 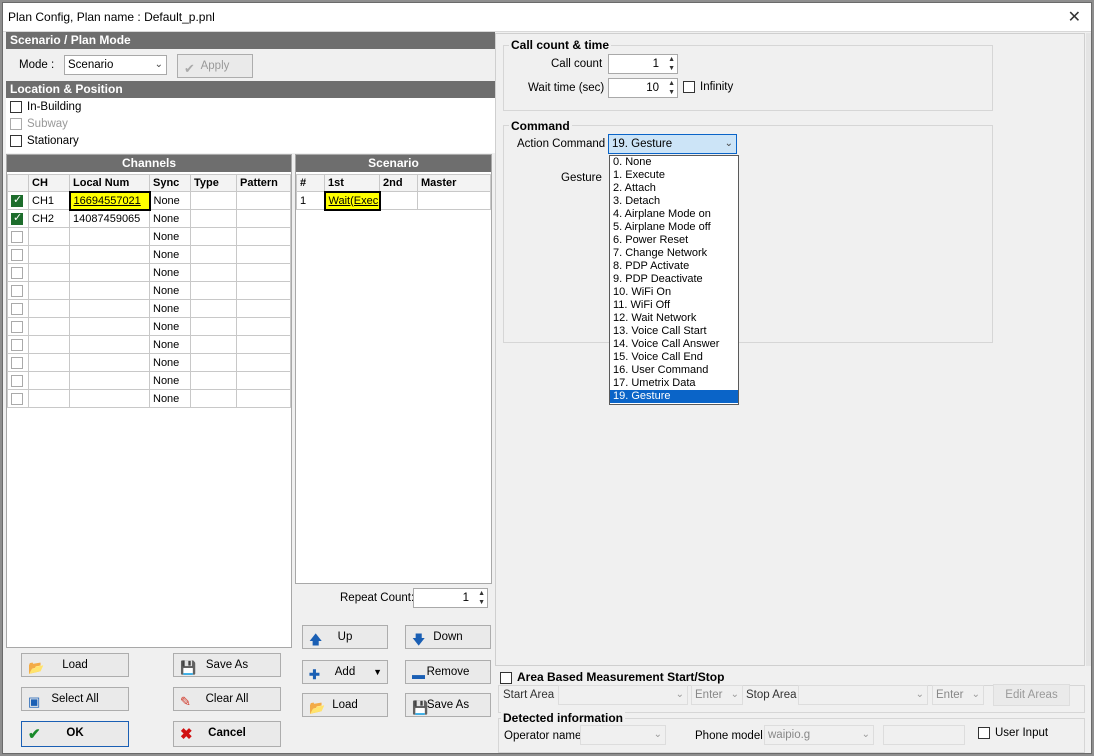 What do you see at coordinates (45, 107) in the screenshot?
I see `in-building-checkbox: In-Building` at bounding box center [45, 107].